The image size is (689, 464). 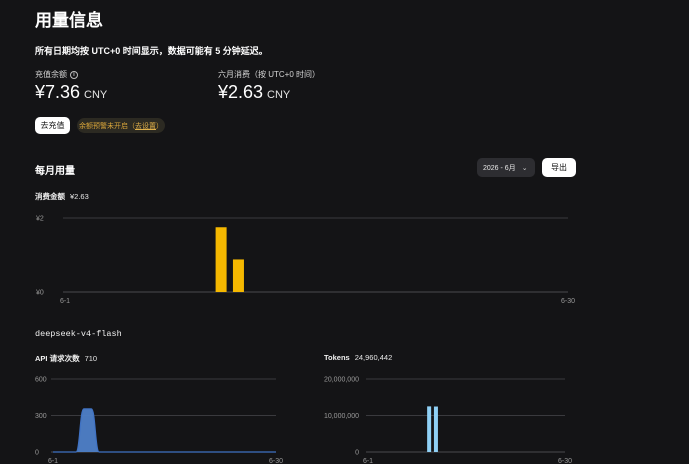 What do you see at coordinates (448, 420) in the screenshot?
I see `tokens-chart: 0 10,000,000 20,000,000 6-1 6-30` at bounding box center [448, 420].